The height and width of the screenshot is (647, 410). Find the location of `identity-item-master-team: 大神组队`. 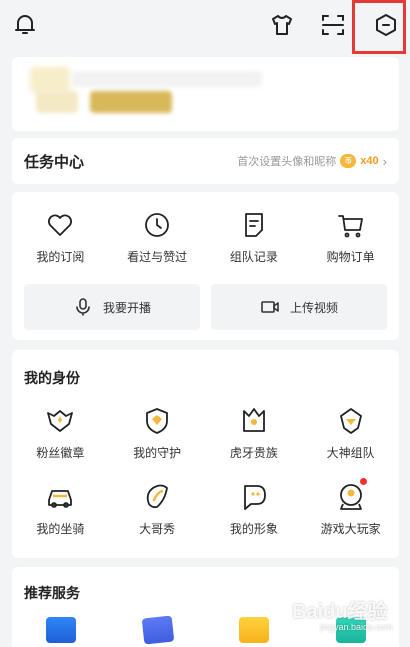

identity-item-master-team: 大神组队 is located at coordinates (350, 432).